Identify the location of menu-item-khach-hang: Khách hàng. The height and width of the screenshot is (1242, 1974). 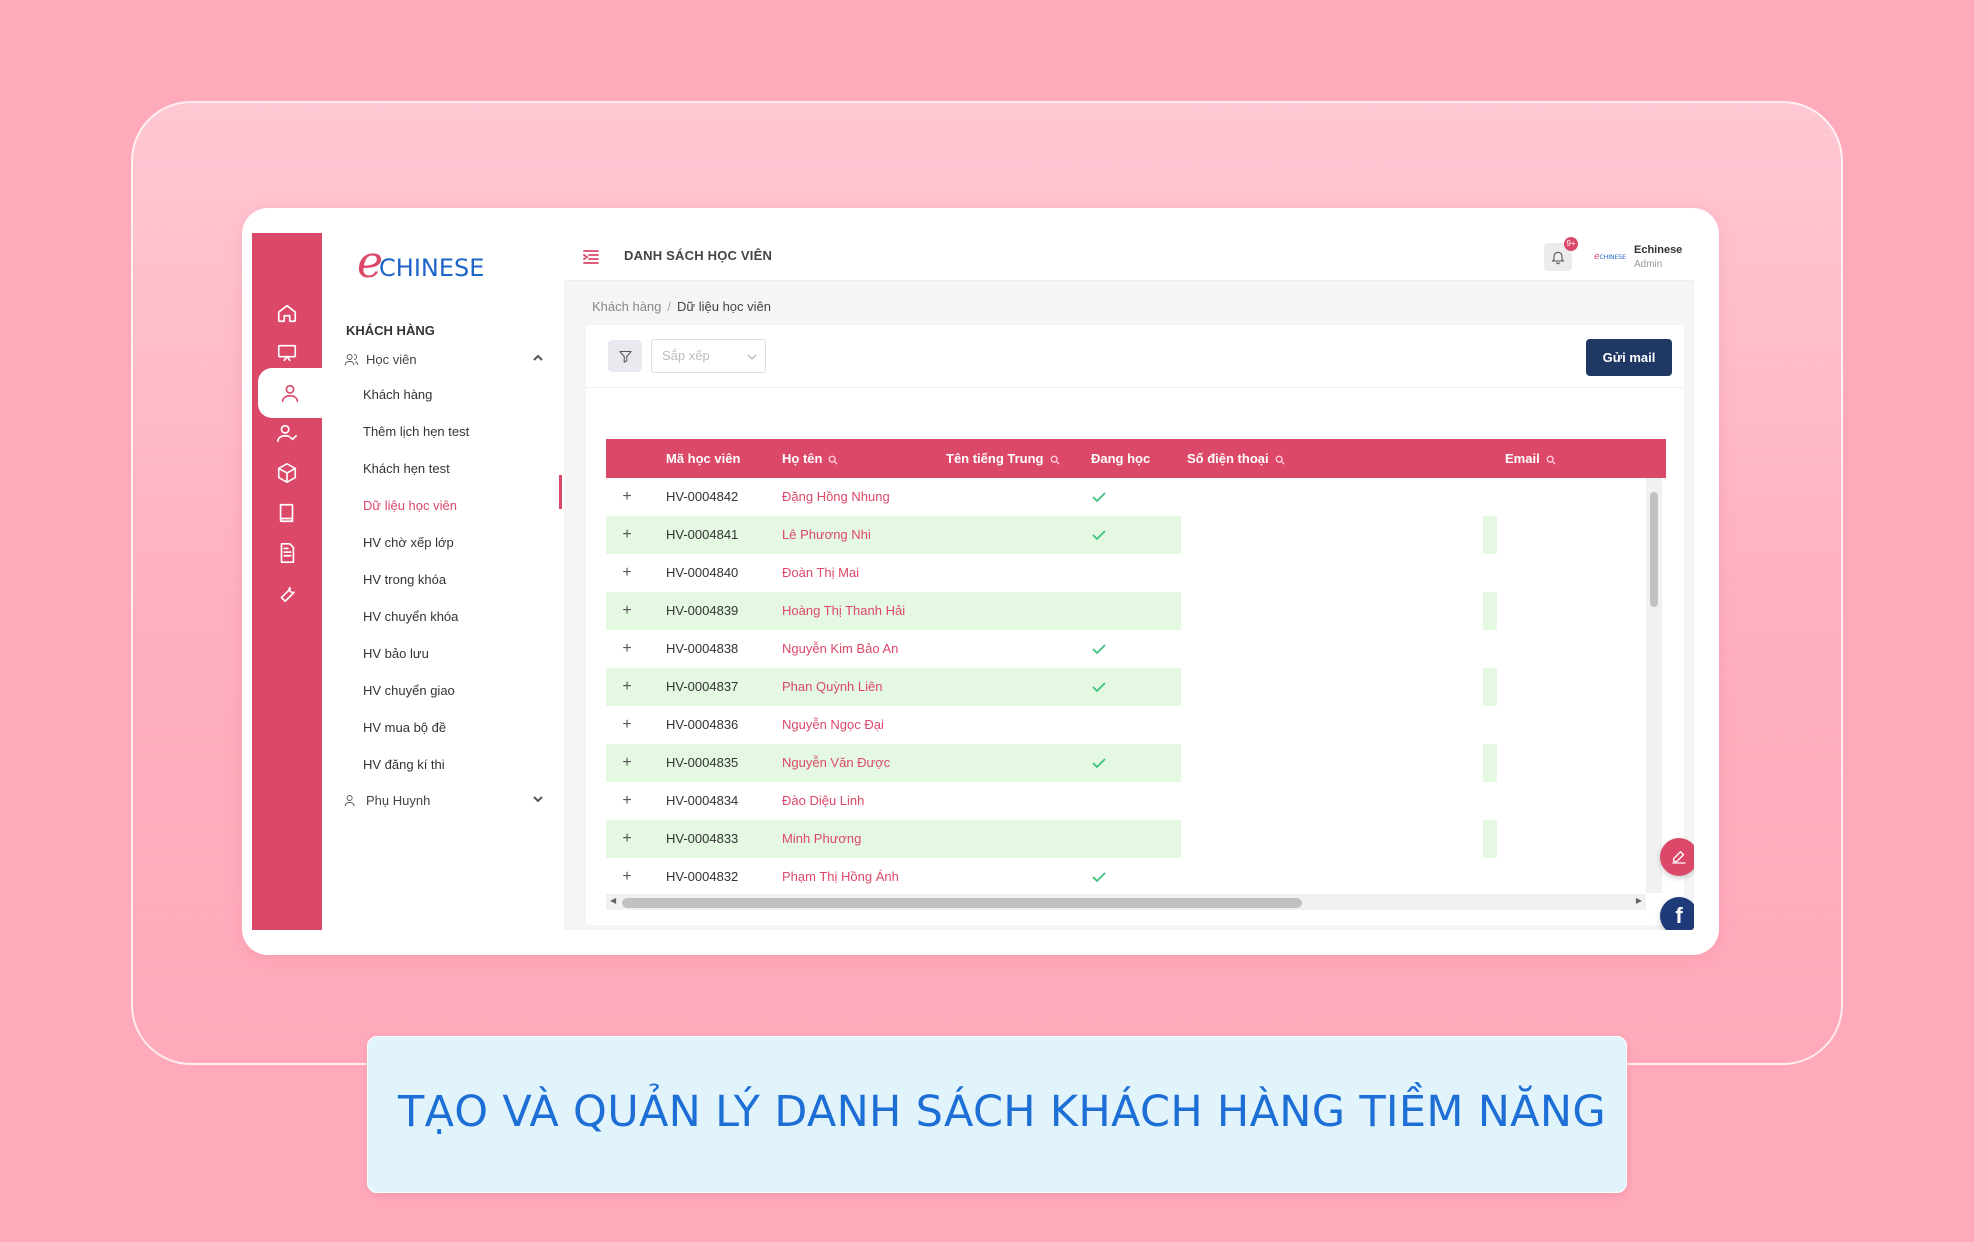
(397, 395).